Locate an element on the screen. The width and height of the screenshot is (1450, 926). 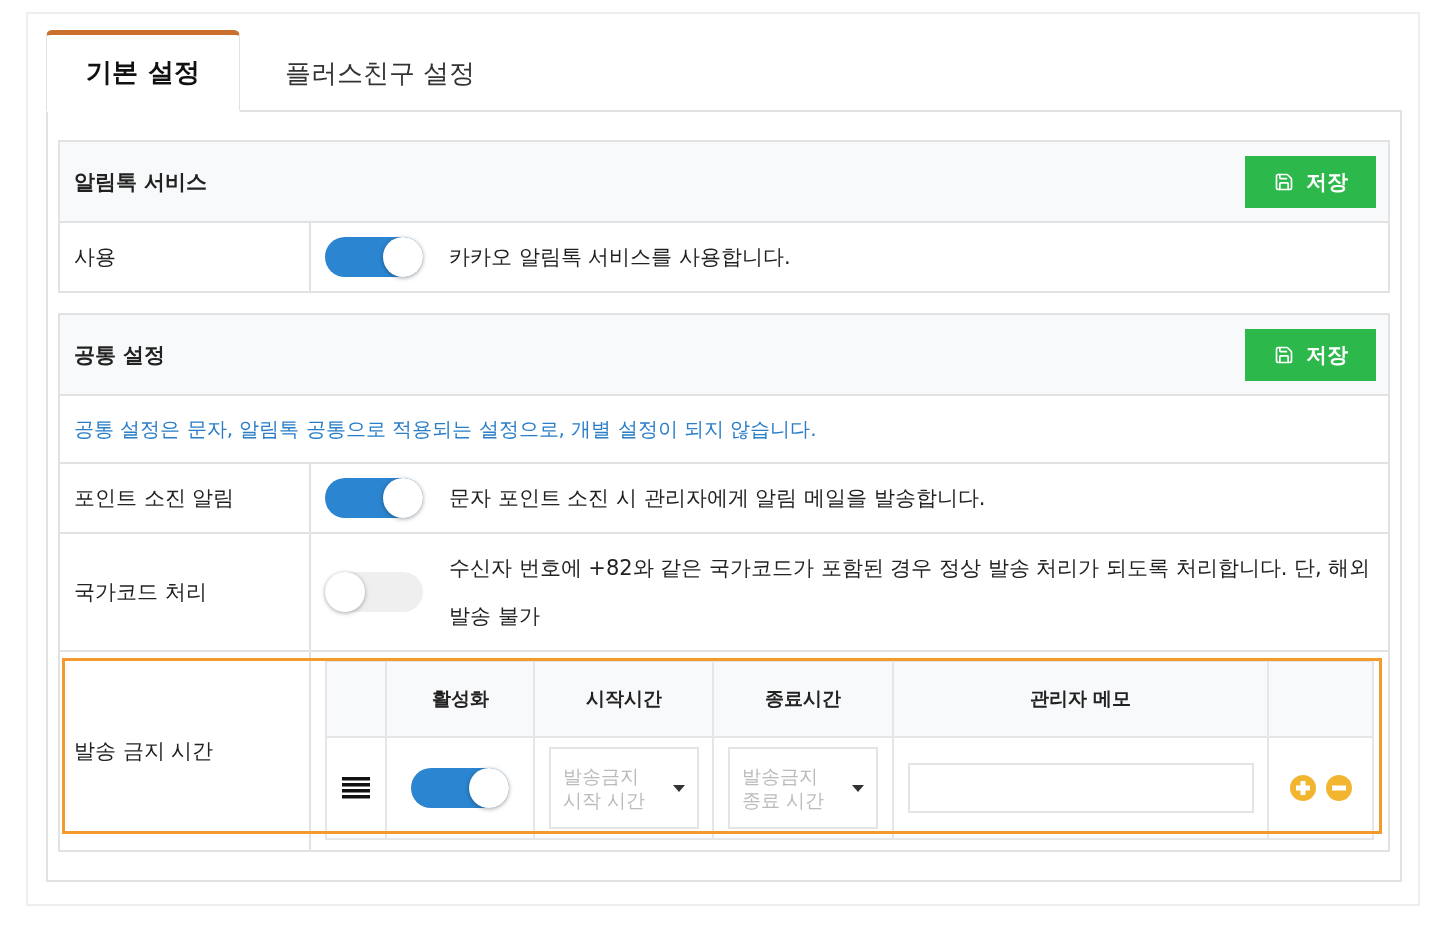
column-header: 시작시간 is located at coordinates (624, 700).